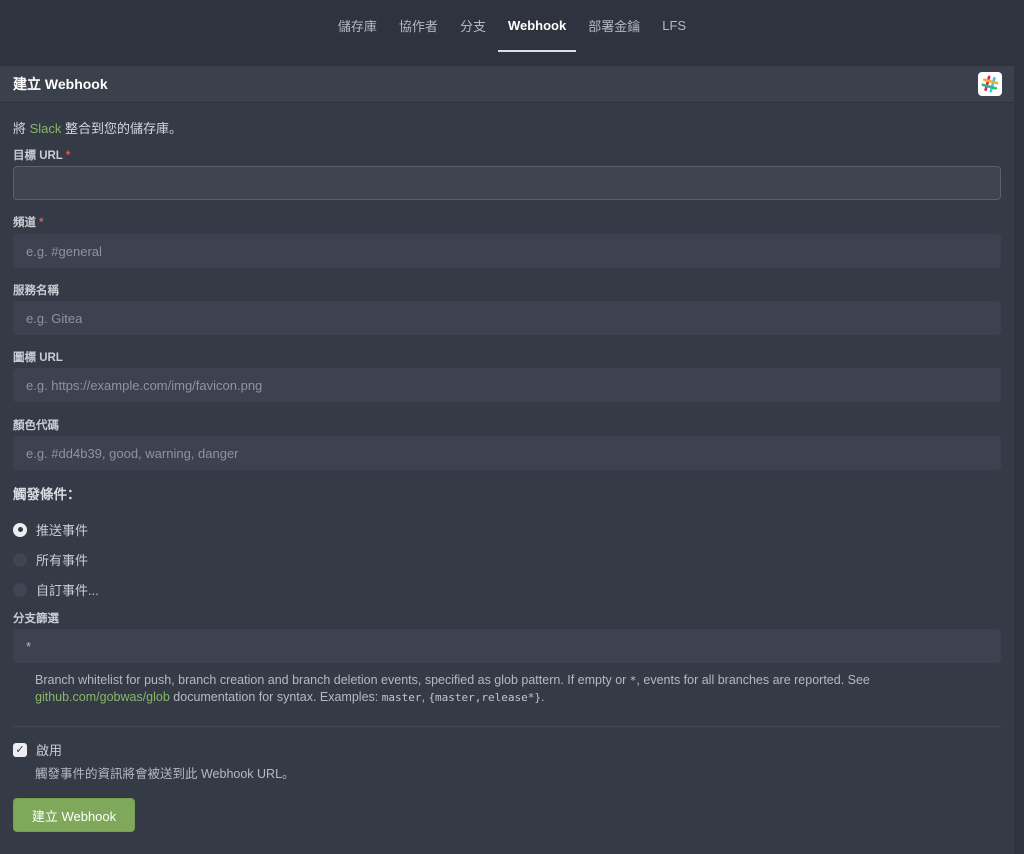 Image resolution: width=1024 pixels, height=854 pixels. I want to click on page-title: 建立 Webhook, so click(60, 84).